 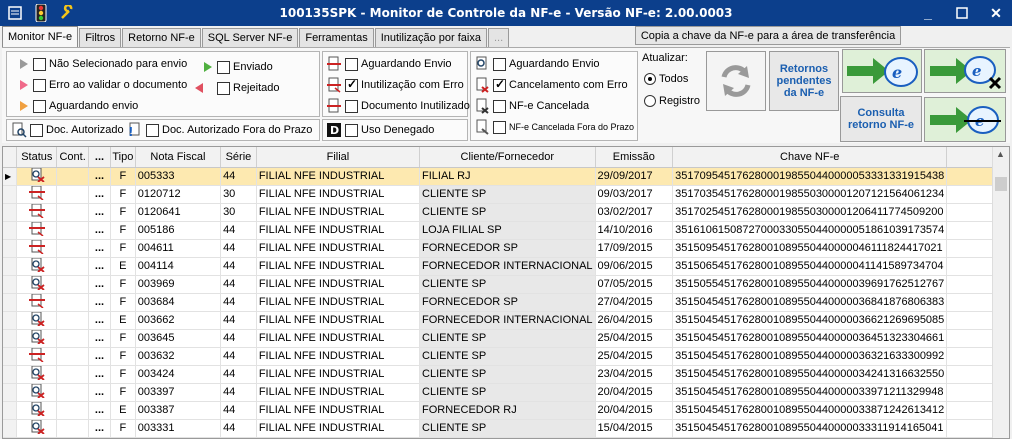 I want to click on scroll-thumb, so click(x=1001, y=184).